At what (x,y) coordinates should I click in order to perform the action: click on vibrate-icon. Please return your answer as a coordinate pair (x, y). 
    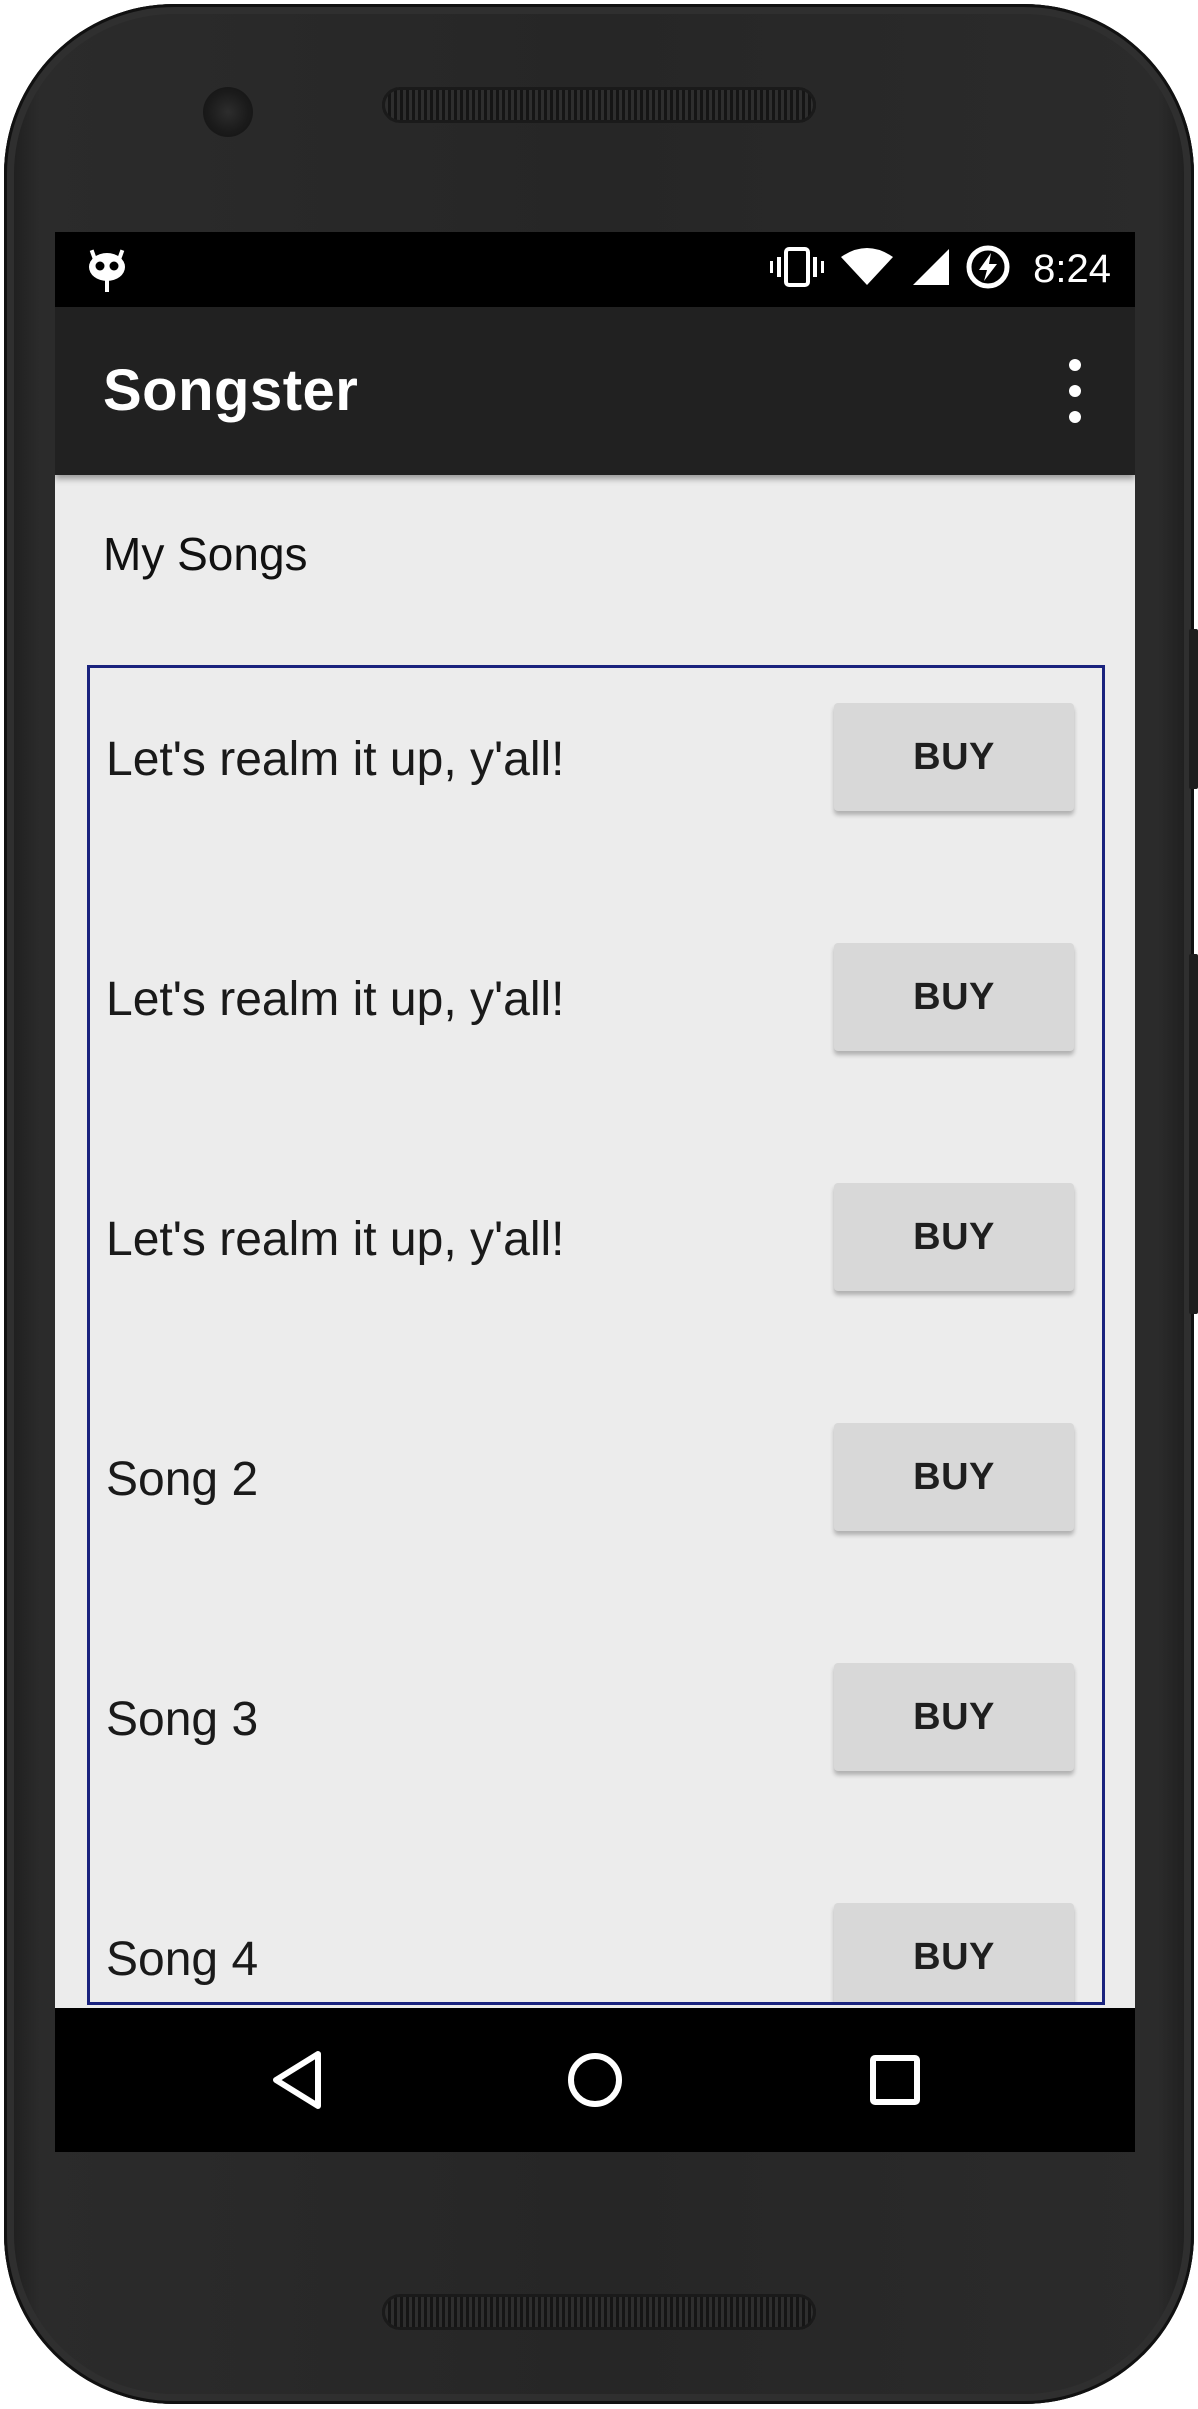
    Looking at the image, I should click on (797, 269).